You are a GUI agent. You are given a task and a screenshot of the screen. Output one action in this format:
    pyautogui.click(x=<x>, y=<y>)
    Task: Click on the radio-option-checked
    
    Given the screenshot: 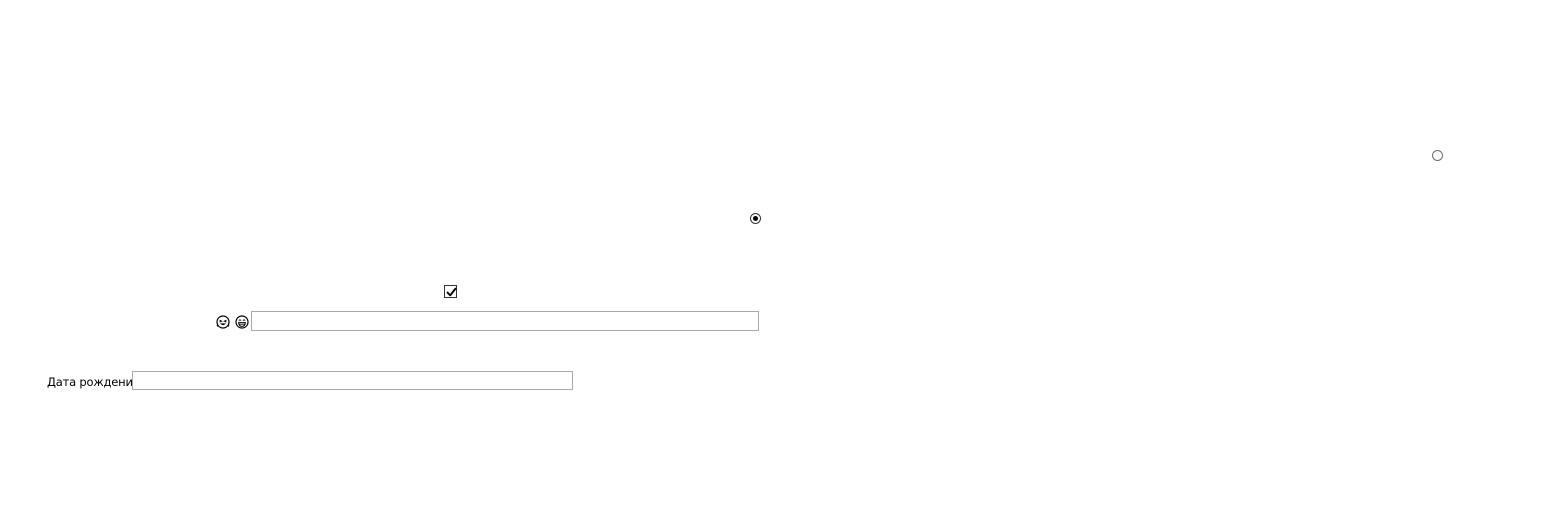 What is the action you would take?
    pyautogui.click(x=755, y=218)
    